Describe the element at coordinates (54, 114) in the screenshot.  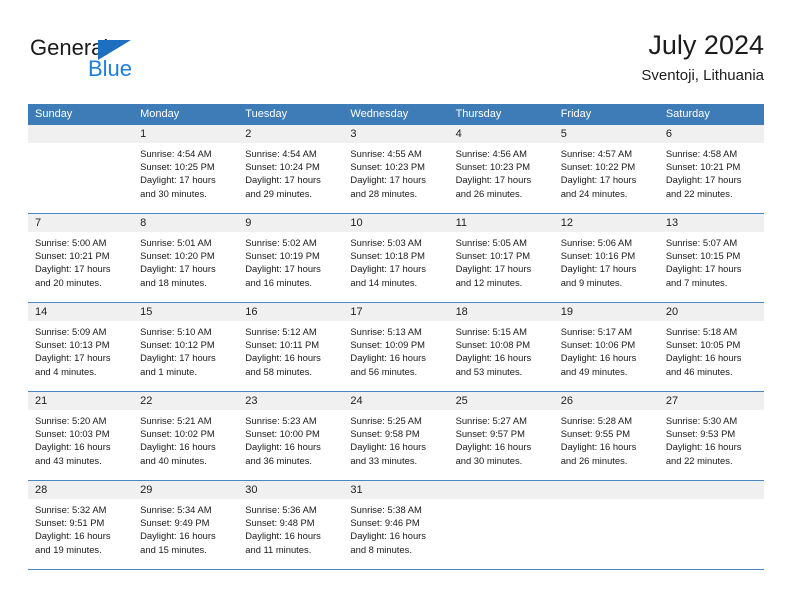
I see `weekday-header-sunday: Sunday` at that location.